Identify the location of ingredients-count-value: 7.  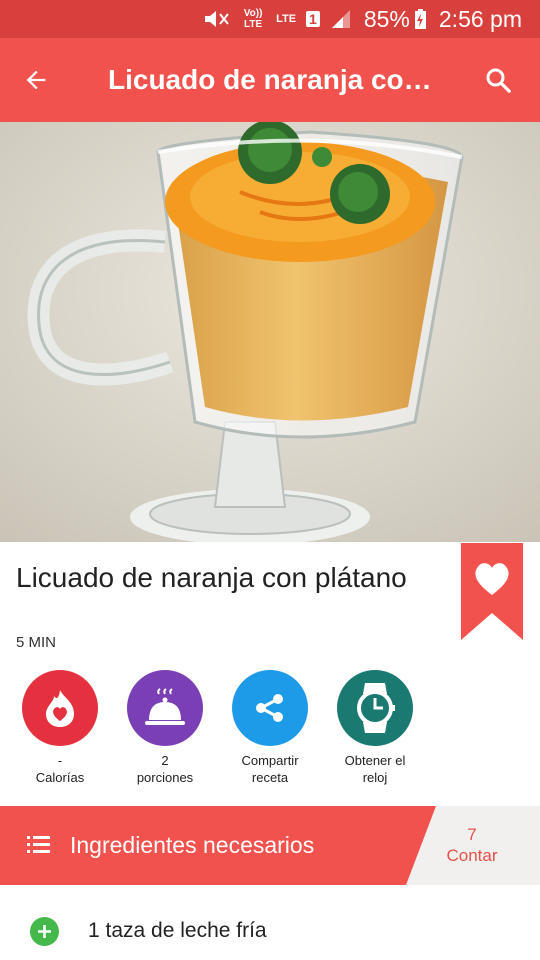
(472, 834).